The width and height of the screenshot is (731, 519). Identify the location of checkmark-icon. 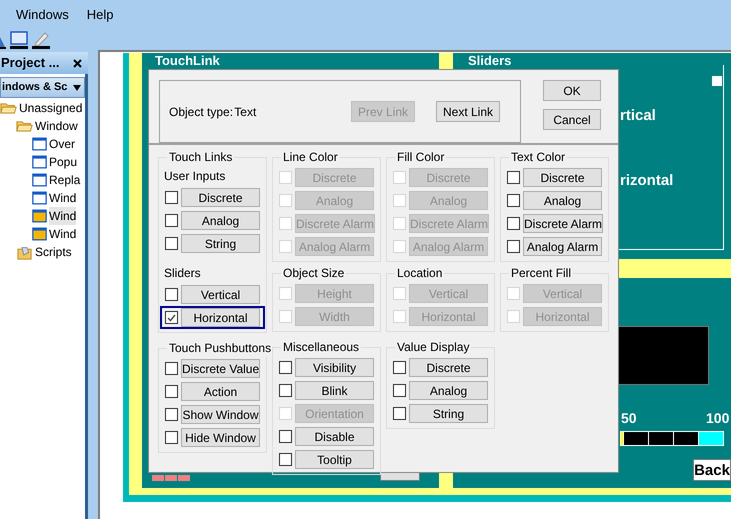
(171, 318).